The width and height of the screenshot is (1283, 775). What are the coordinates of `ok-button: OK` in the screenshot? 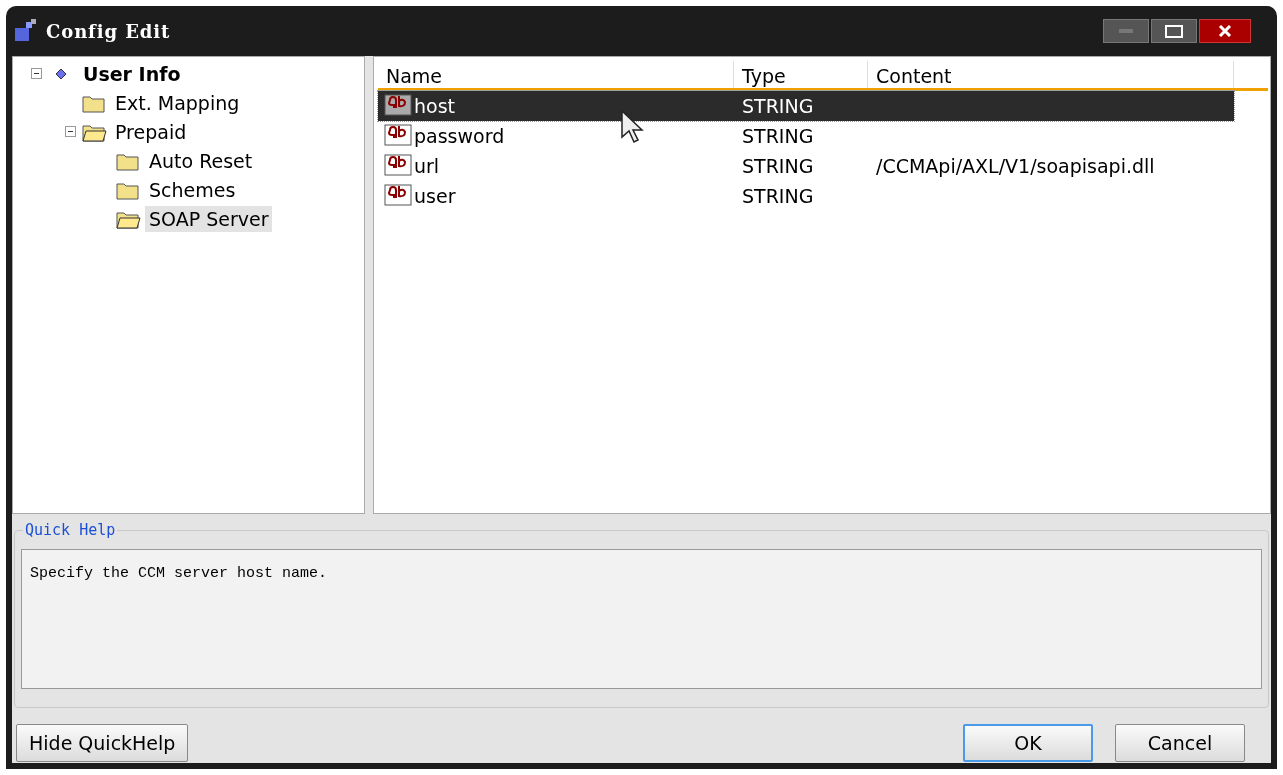 It's located at (1028, 743).